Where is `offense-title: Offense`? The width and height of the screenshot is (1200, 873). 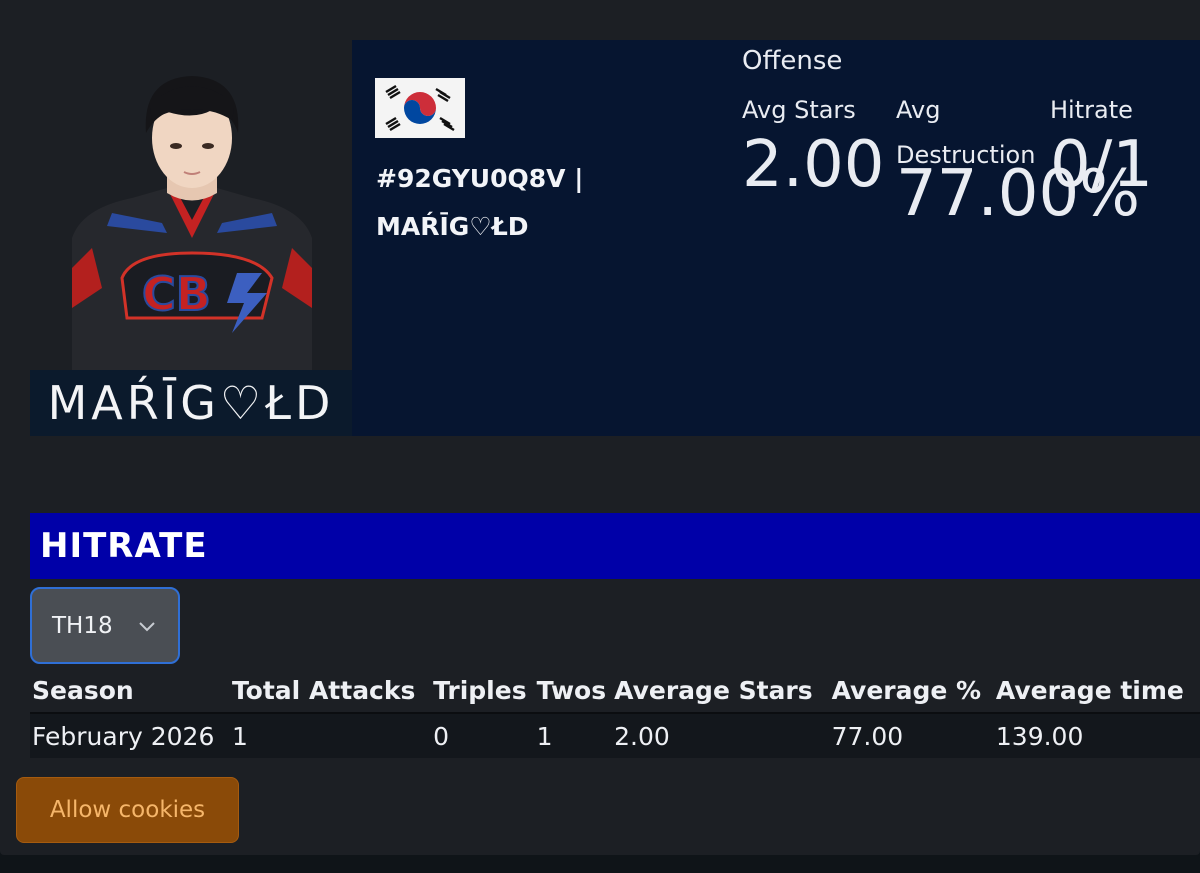 offense-title: Offense is located at coordinates (792, 61).